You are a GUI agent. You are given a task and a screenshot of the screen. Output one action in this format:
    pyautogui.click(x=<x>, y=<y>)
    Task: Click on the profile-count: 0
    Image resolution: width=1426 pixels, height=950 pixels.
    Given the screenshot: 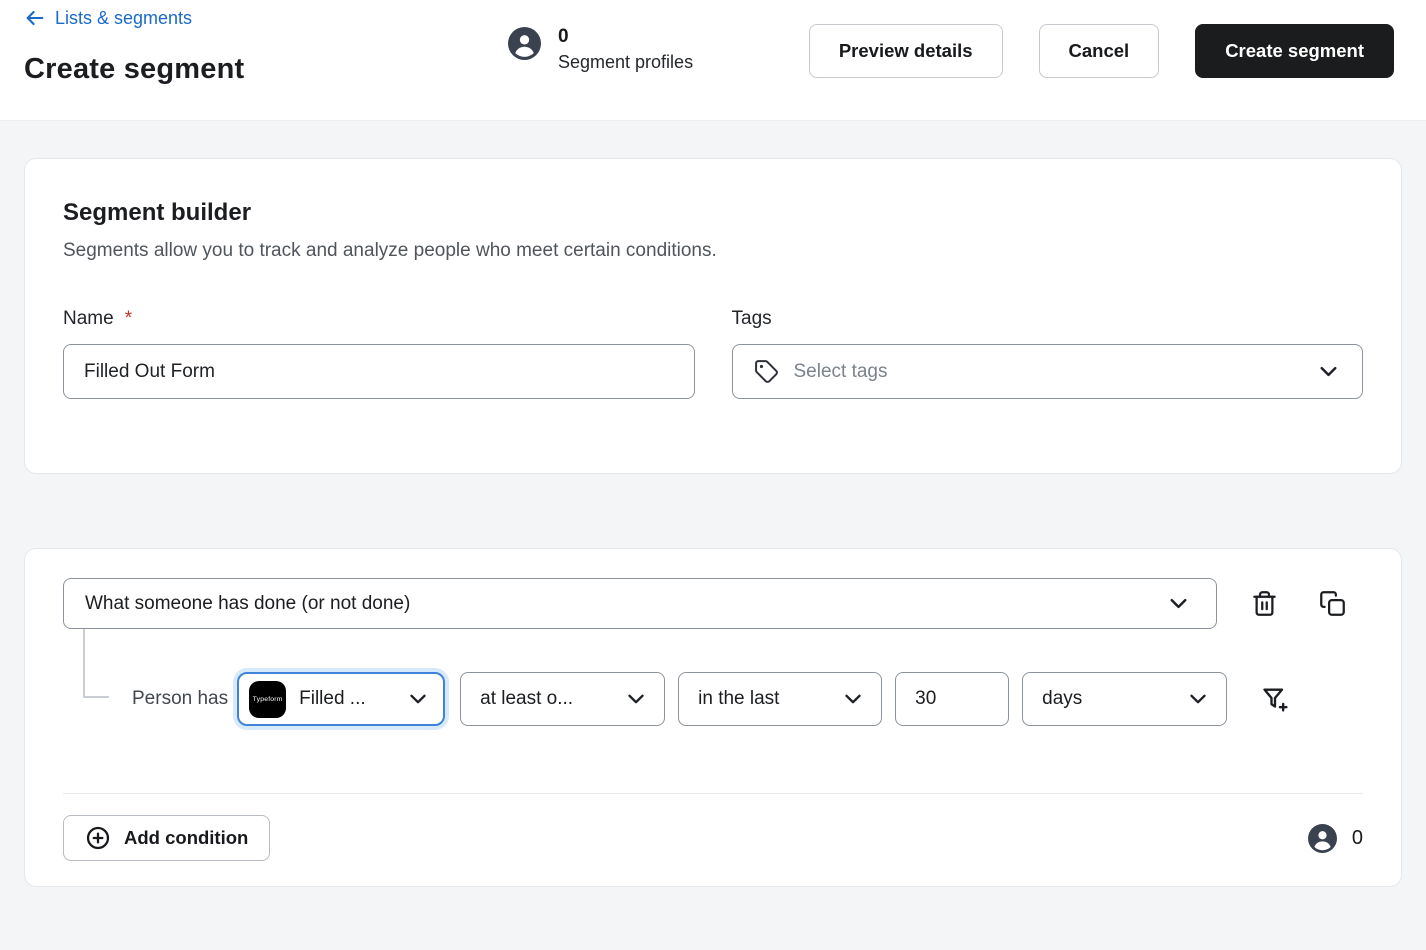 What is the action you would take?
    pyautogui.click(x=563, y=36)
    